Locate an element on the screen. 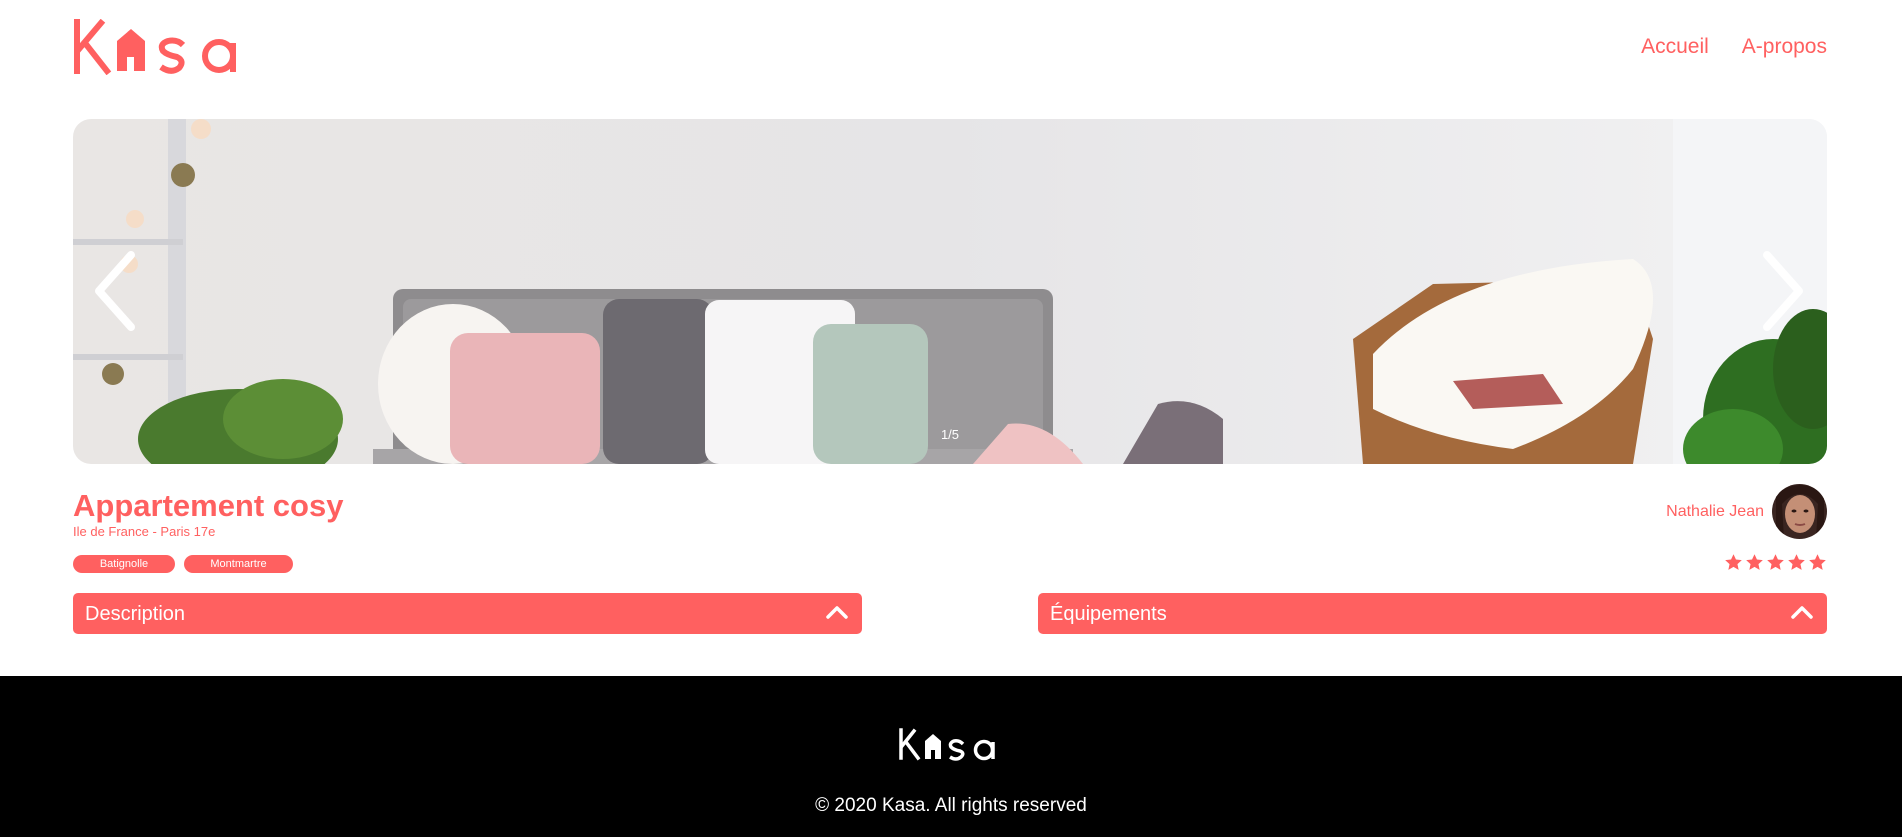 The width and height of the screenshot is (1902, 837). tag-batignolle: Batignolle is located at coordinates (124, 564).